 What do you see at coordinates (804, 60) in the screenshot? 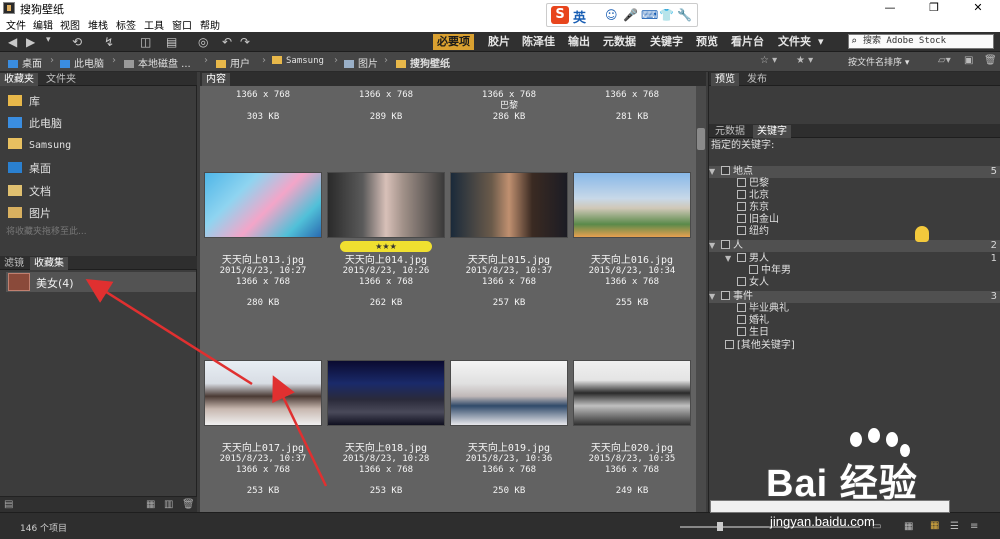
I see `rating-filter-icon: ★ ▾` at bounding box center [804, 60].